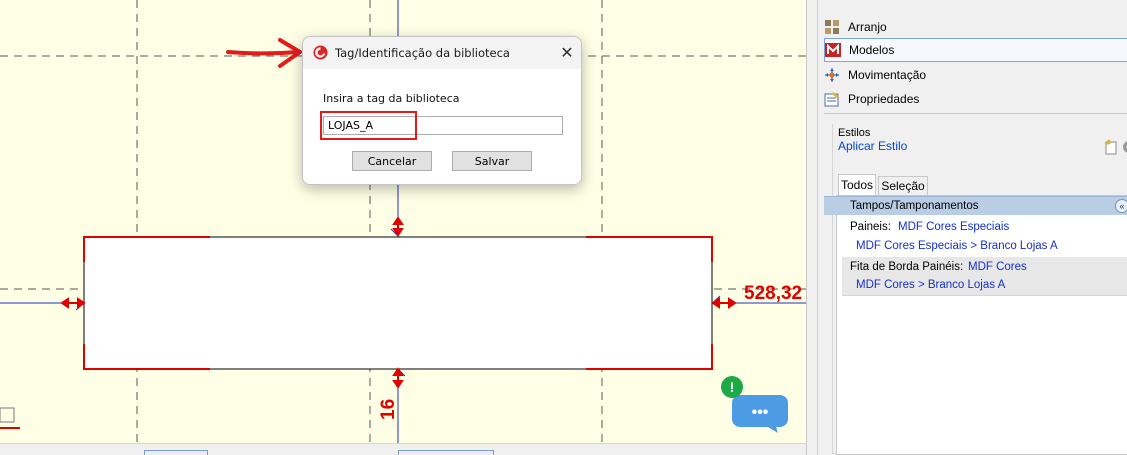  I want to click on app-logo-icon, so click(320, 52).